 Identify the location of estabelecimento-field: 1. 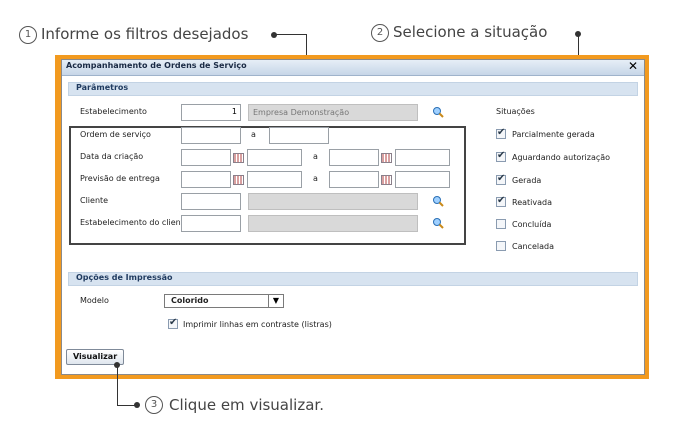
(211, 112).